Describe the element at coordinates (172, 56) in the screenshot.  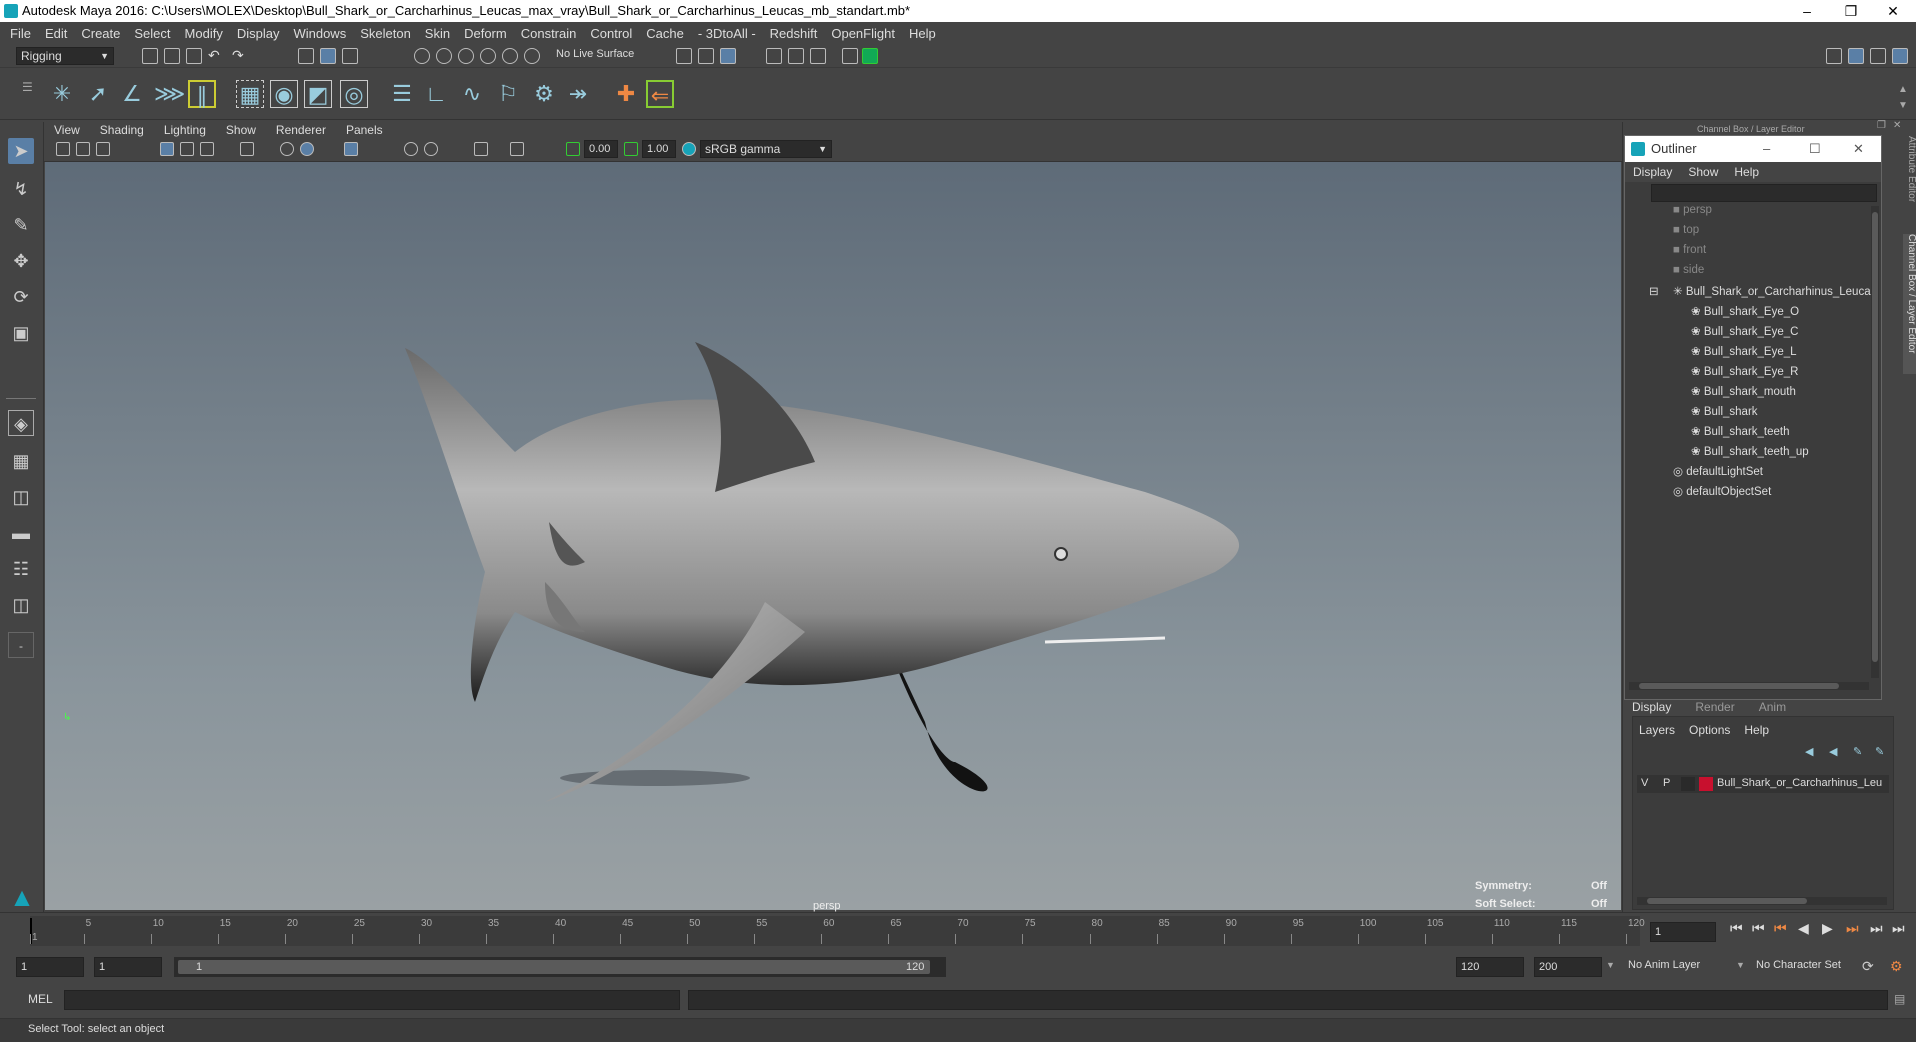
I see `open-scene-icon` at that location.